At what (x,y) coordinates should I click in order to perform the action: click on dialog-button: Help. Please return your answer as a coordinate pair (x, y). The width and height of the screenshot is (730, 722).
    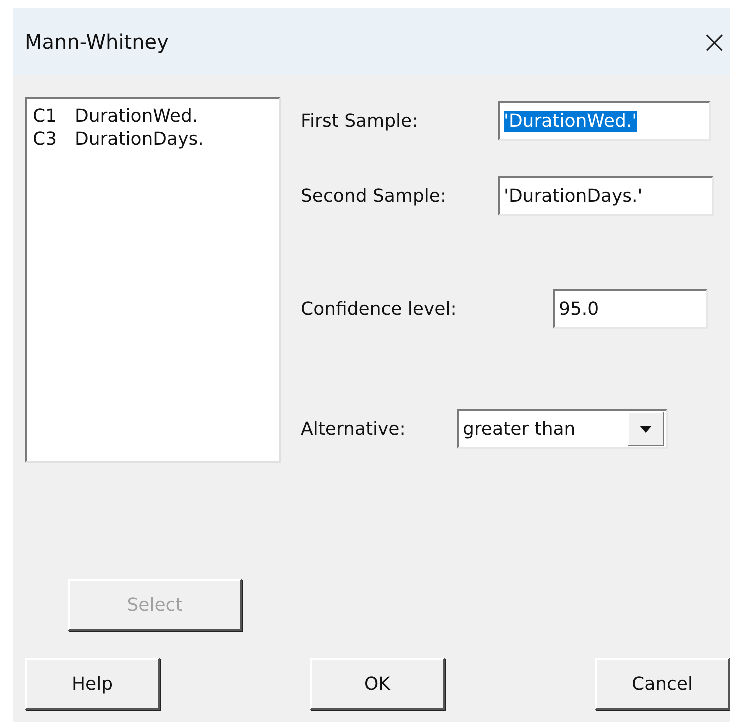
    Looking at the image, I should click on (92, 684).